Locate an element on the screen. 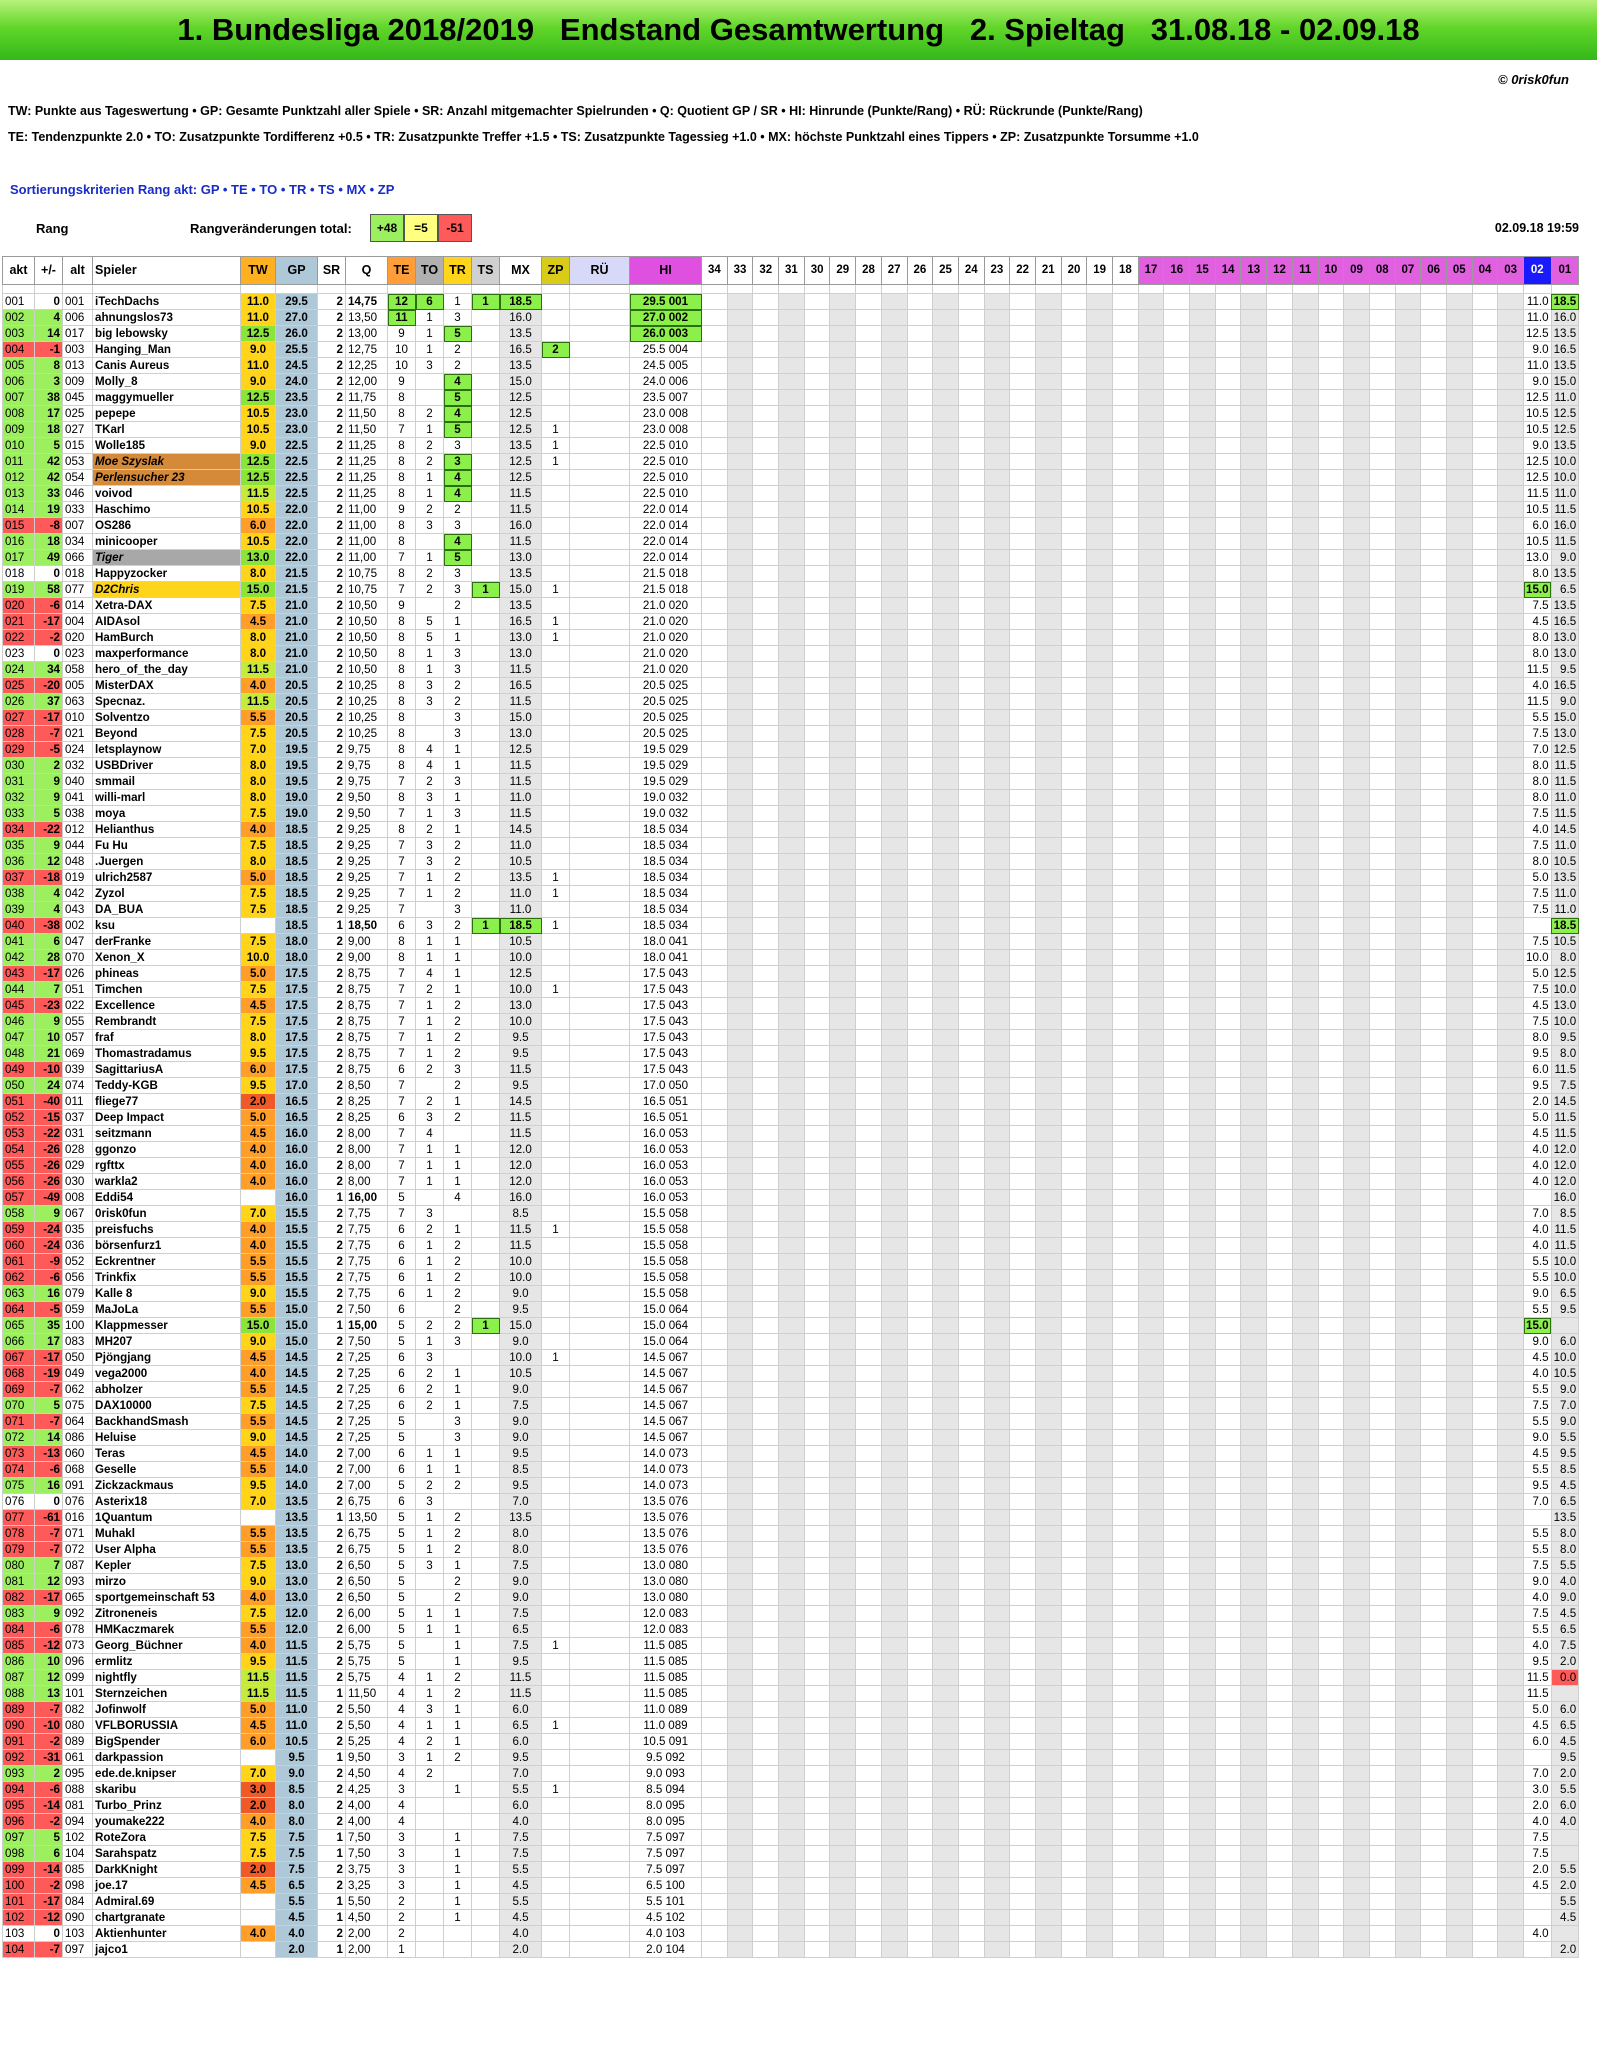  player-name: Jofinwolf is located at coordinates (166, 1709).